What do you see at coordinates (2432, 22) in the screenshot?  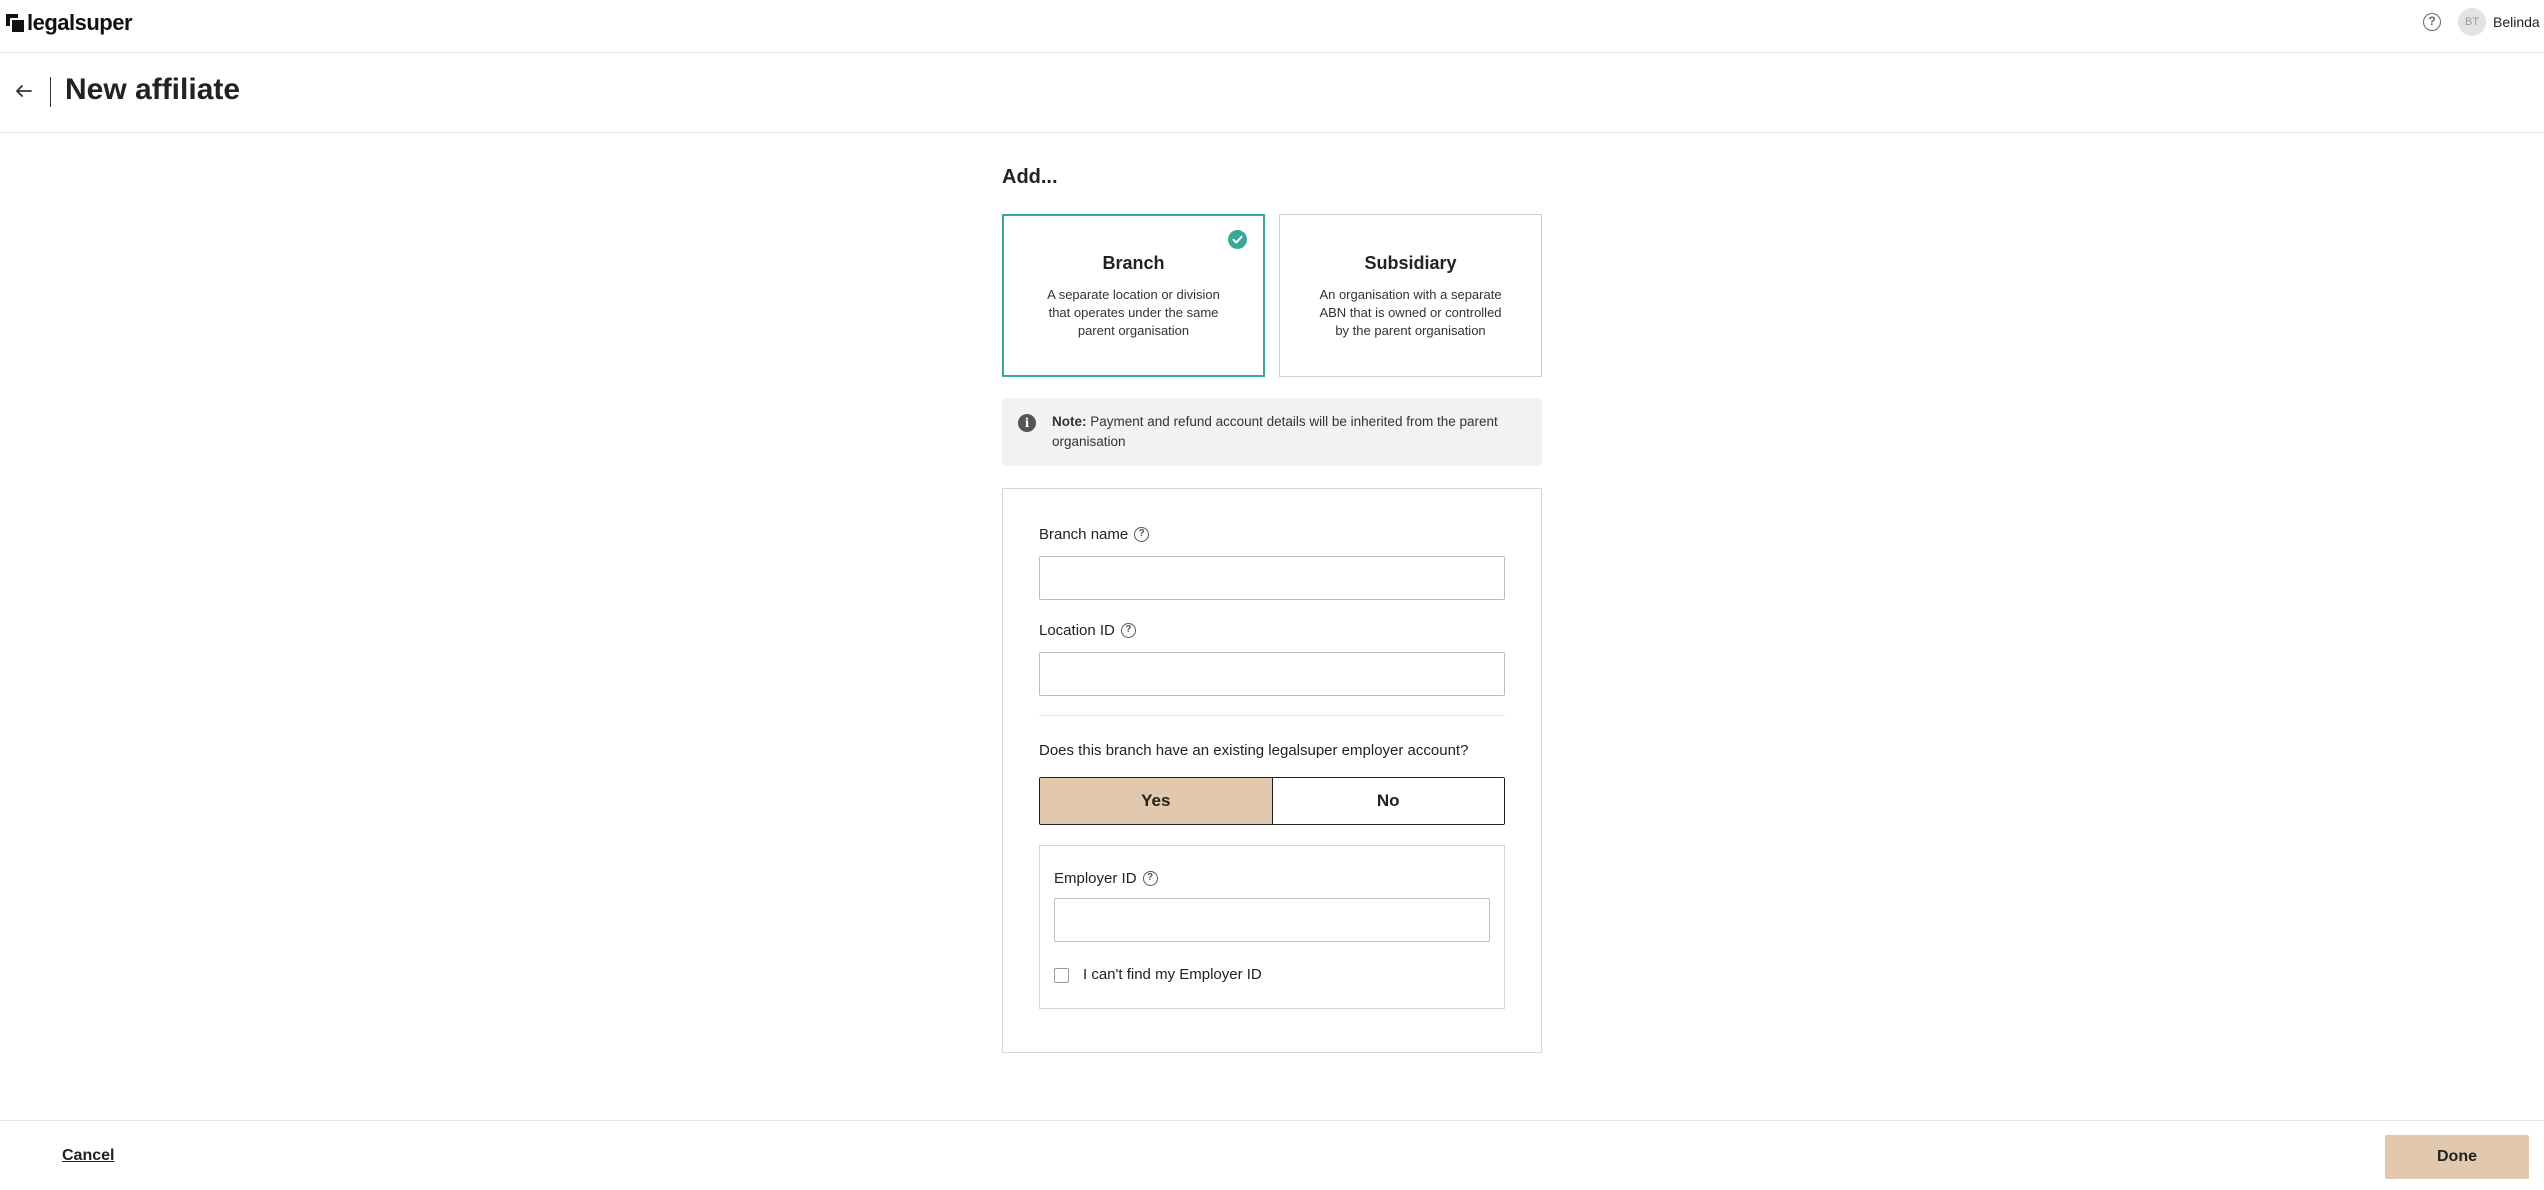 I see `help-circle-icon: ?` at bounding box center [2432, 22].